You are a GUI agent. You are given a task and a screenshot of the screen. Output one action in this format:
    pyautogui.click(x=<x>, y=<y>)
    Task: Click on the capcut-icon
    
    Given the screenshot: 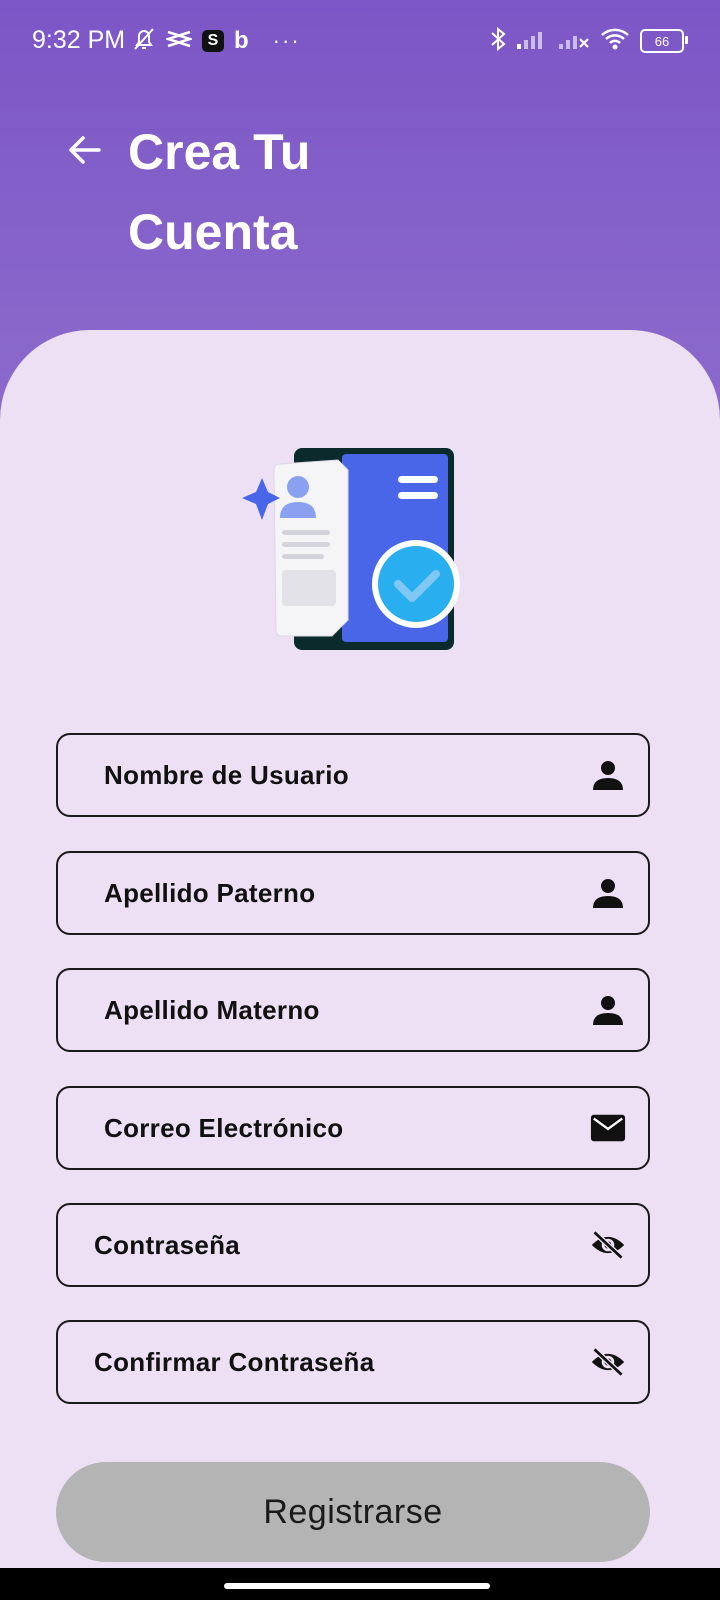 What is the action you would take?
    pyautogui.click(x=179, y=41)
    